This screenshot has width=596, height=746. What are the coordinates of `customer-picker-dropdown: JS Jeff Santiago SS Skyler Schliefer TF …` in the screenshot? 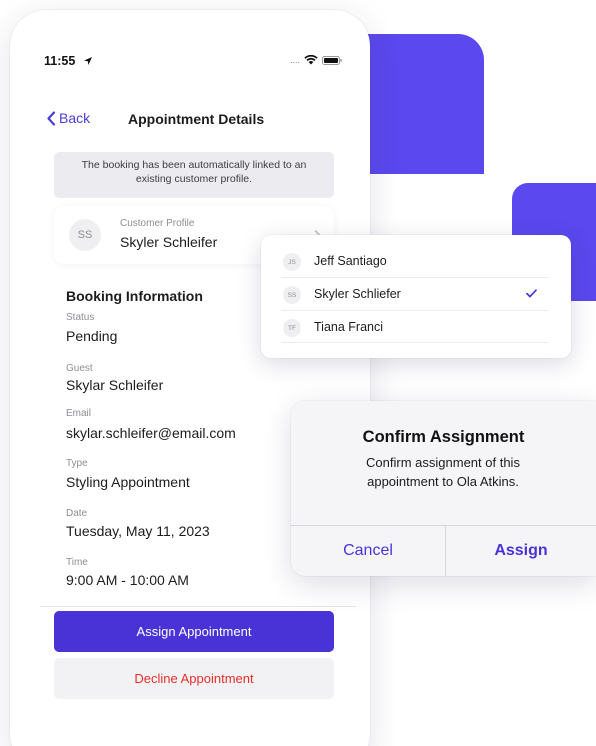 It's located at (416, 296).